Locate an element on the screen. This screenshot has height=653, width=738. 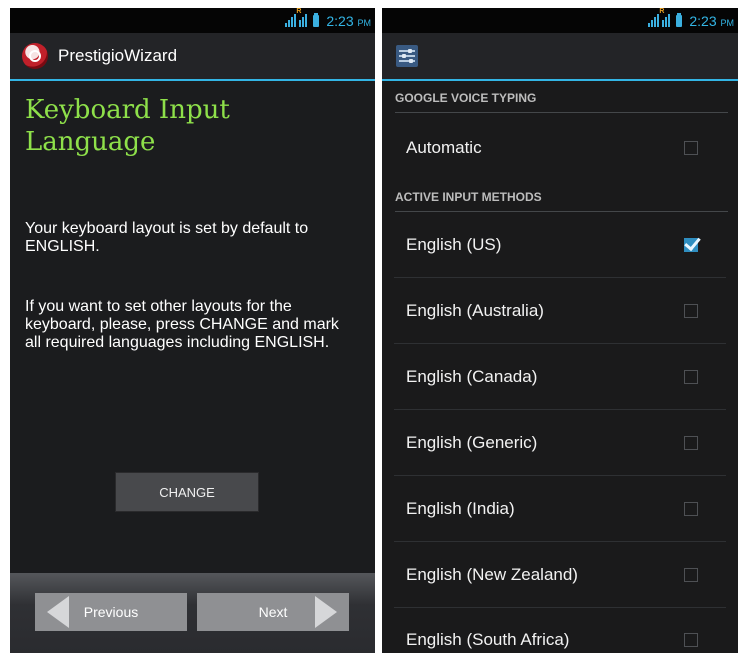
next-button: Next is located at coordinates (273, 612).